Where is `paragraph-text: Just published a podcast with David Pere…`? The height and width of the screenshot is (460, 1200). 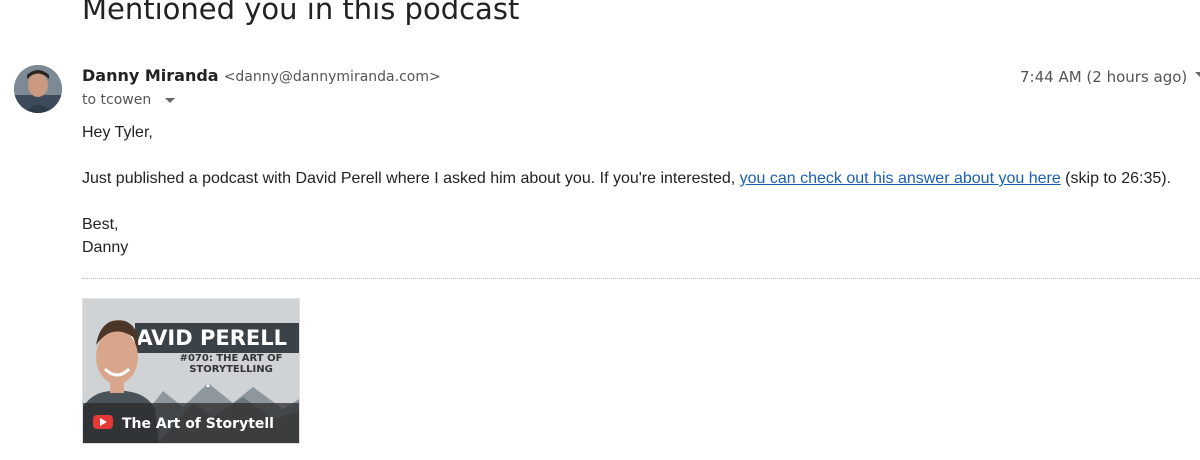 paragraph-text: Just published a podcast with David Pere… is located at coordinates (411, 178).